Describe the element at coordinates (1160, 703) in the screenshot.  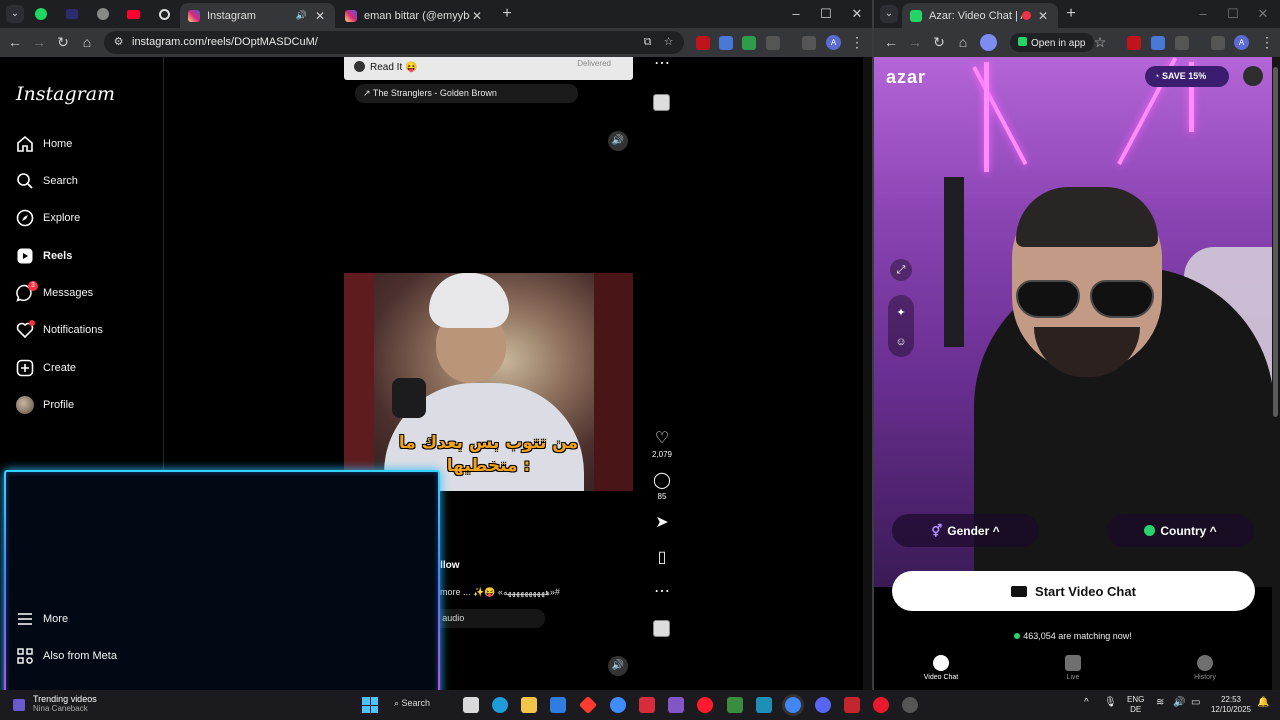
I see `wifi-icon: ≋` at that location.